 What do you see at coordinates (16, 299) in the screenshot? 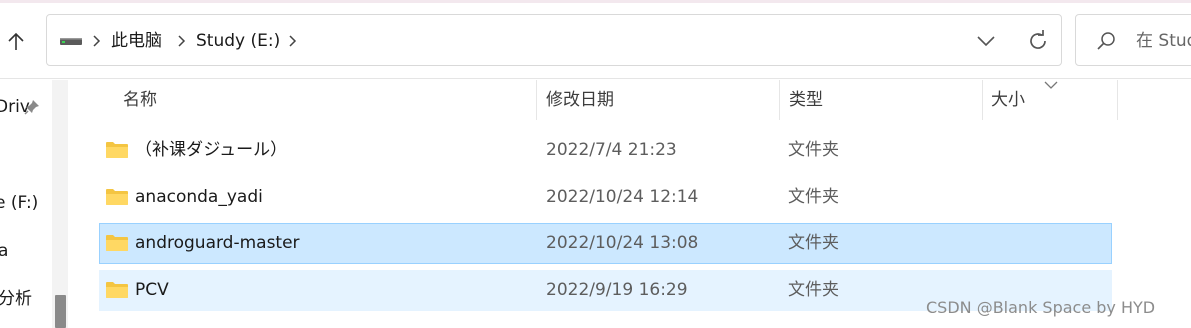
I see `nav-item-analysis: 分析` at bounding box center [16, 299].